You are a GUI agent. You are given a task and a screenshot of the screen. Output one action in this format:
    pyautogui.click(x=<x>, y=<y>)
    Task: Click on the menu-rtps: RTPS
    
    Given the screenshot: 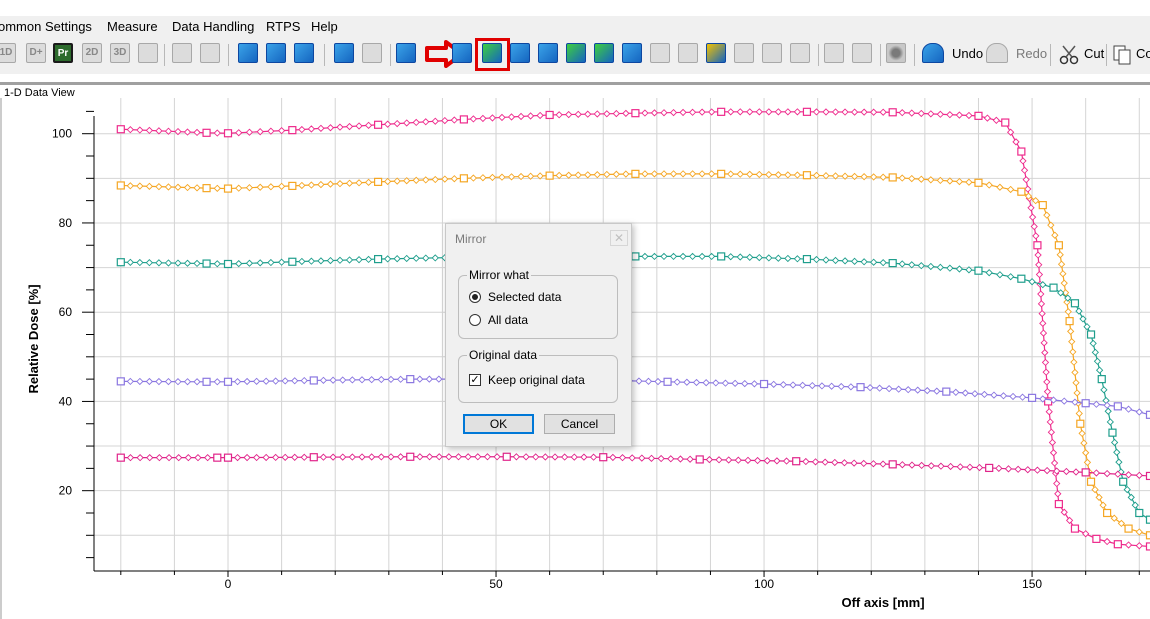 What is the action you would take?
    pyautogui.click(x=283, y=26)
    